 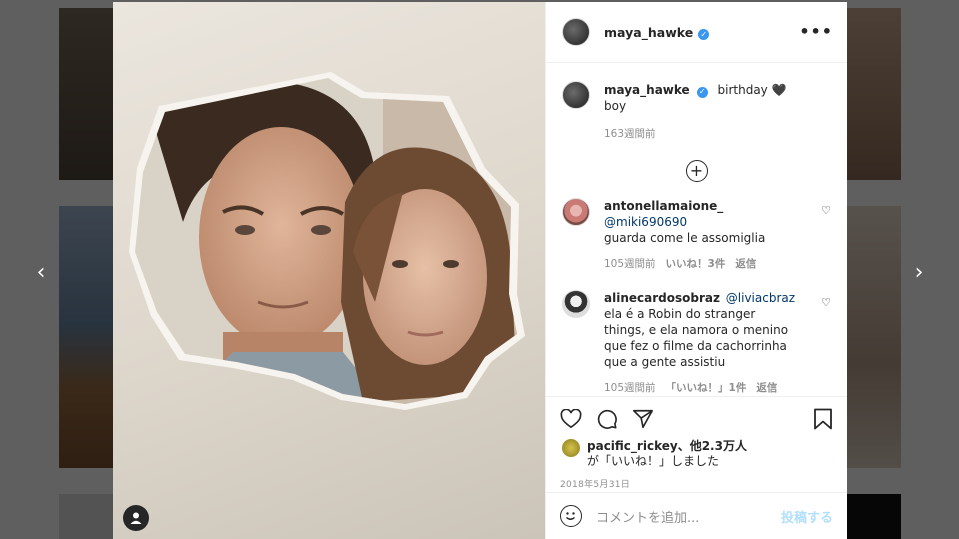 What do you see at coordinates (696, 483) in the screenshot?
I see `post-date: 2018年5月31日` at bounding box center [696, 483].